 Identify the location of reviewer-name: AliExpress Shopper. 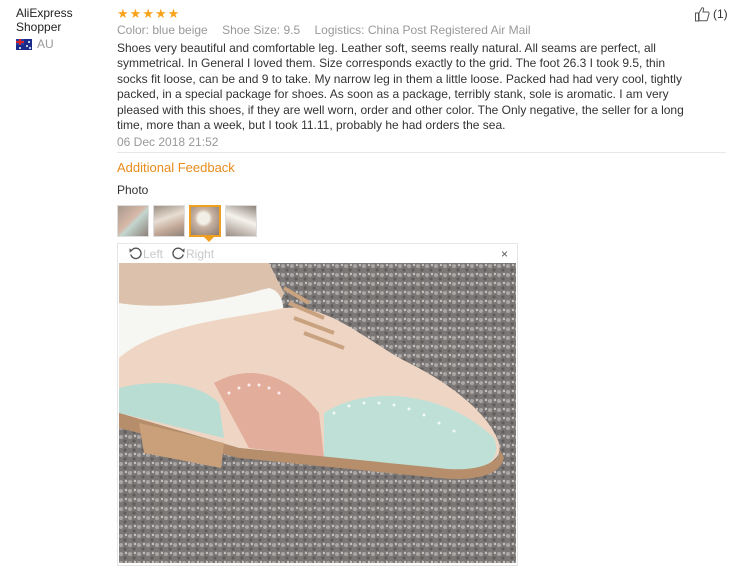
(44, 20).